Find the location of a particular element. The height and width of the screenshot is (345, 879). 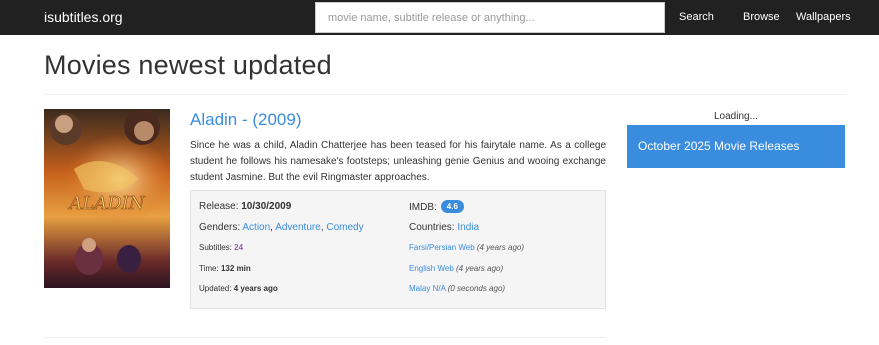

search-input is located at coordinates (490, 17).